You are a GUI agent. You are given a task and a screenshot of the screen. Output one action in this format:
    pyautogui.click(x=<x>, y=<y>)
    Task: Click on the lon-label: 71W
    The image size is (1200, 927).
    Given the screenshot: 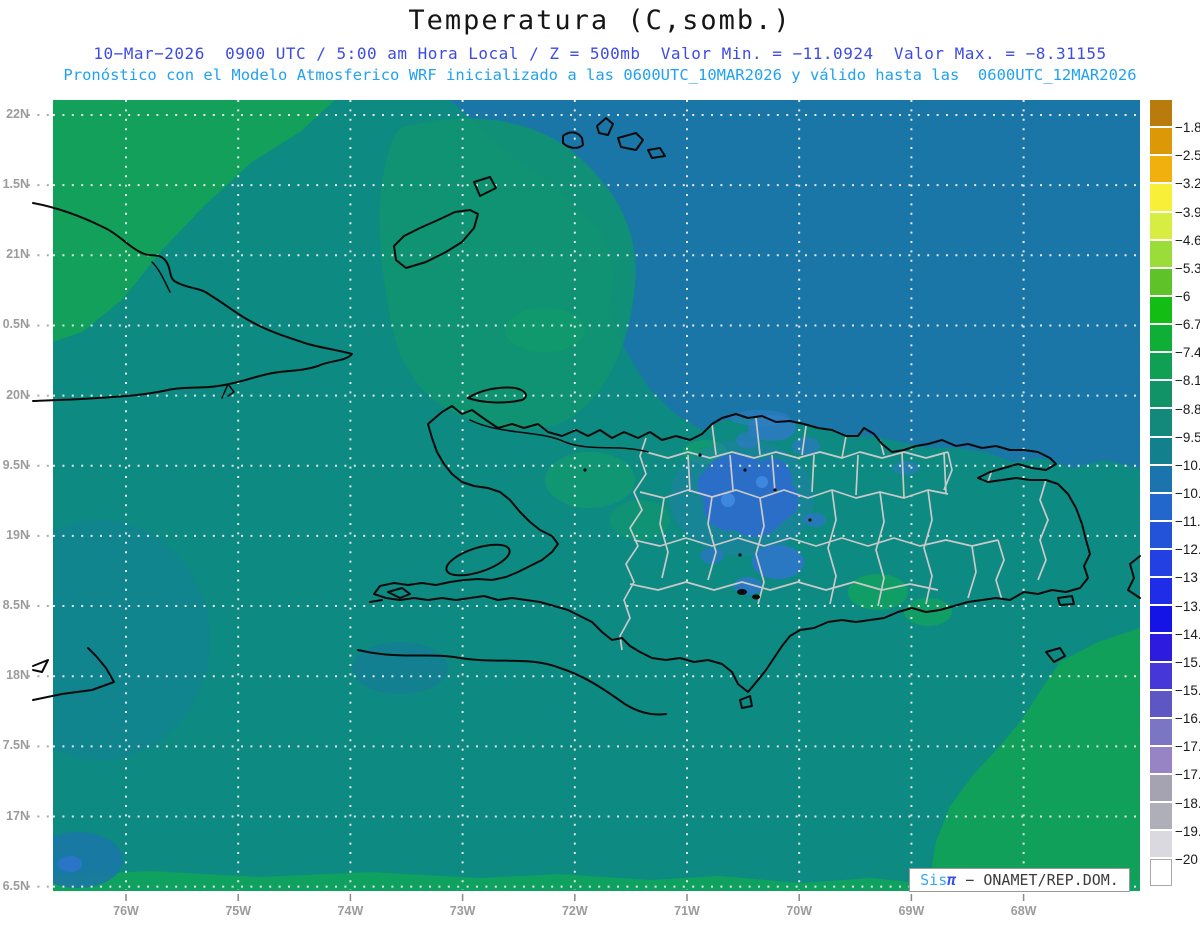 What is the action you would take?
    pyautogui.click(x=687, y=911)
    